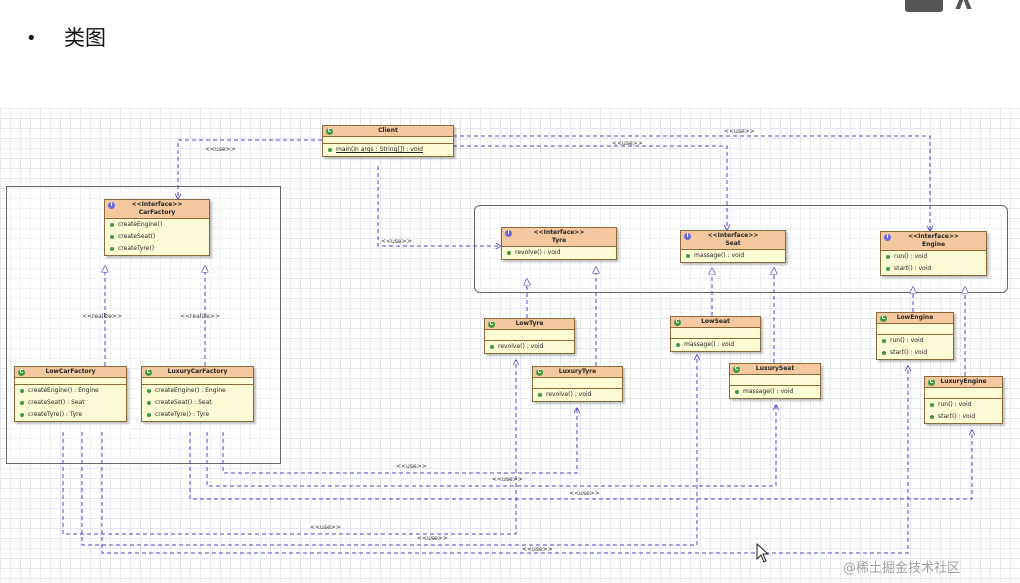 The image size is (1020, 583). I want to click on label-use-luxuryseat: <<use>>, so click(507, 479).